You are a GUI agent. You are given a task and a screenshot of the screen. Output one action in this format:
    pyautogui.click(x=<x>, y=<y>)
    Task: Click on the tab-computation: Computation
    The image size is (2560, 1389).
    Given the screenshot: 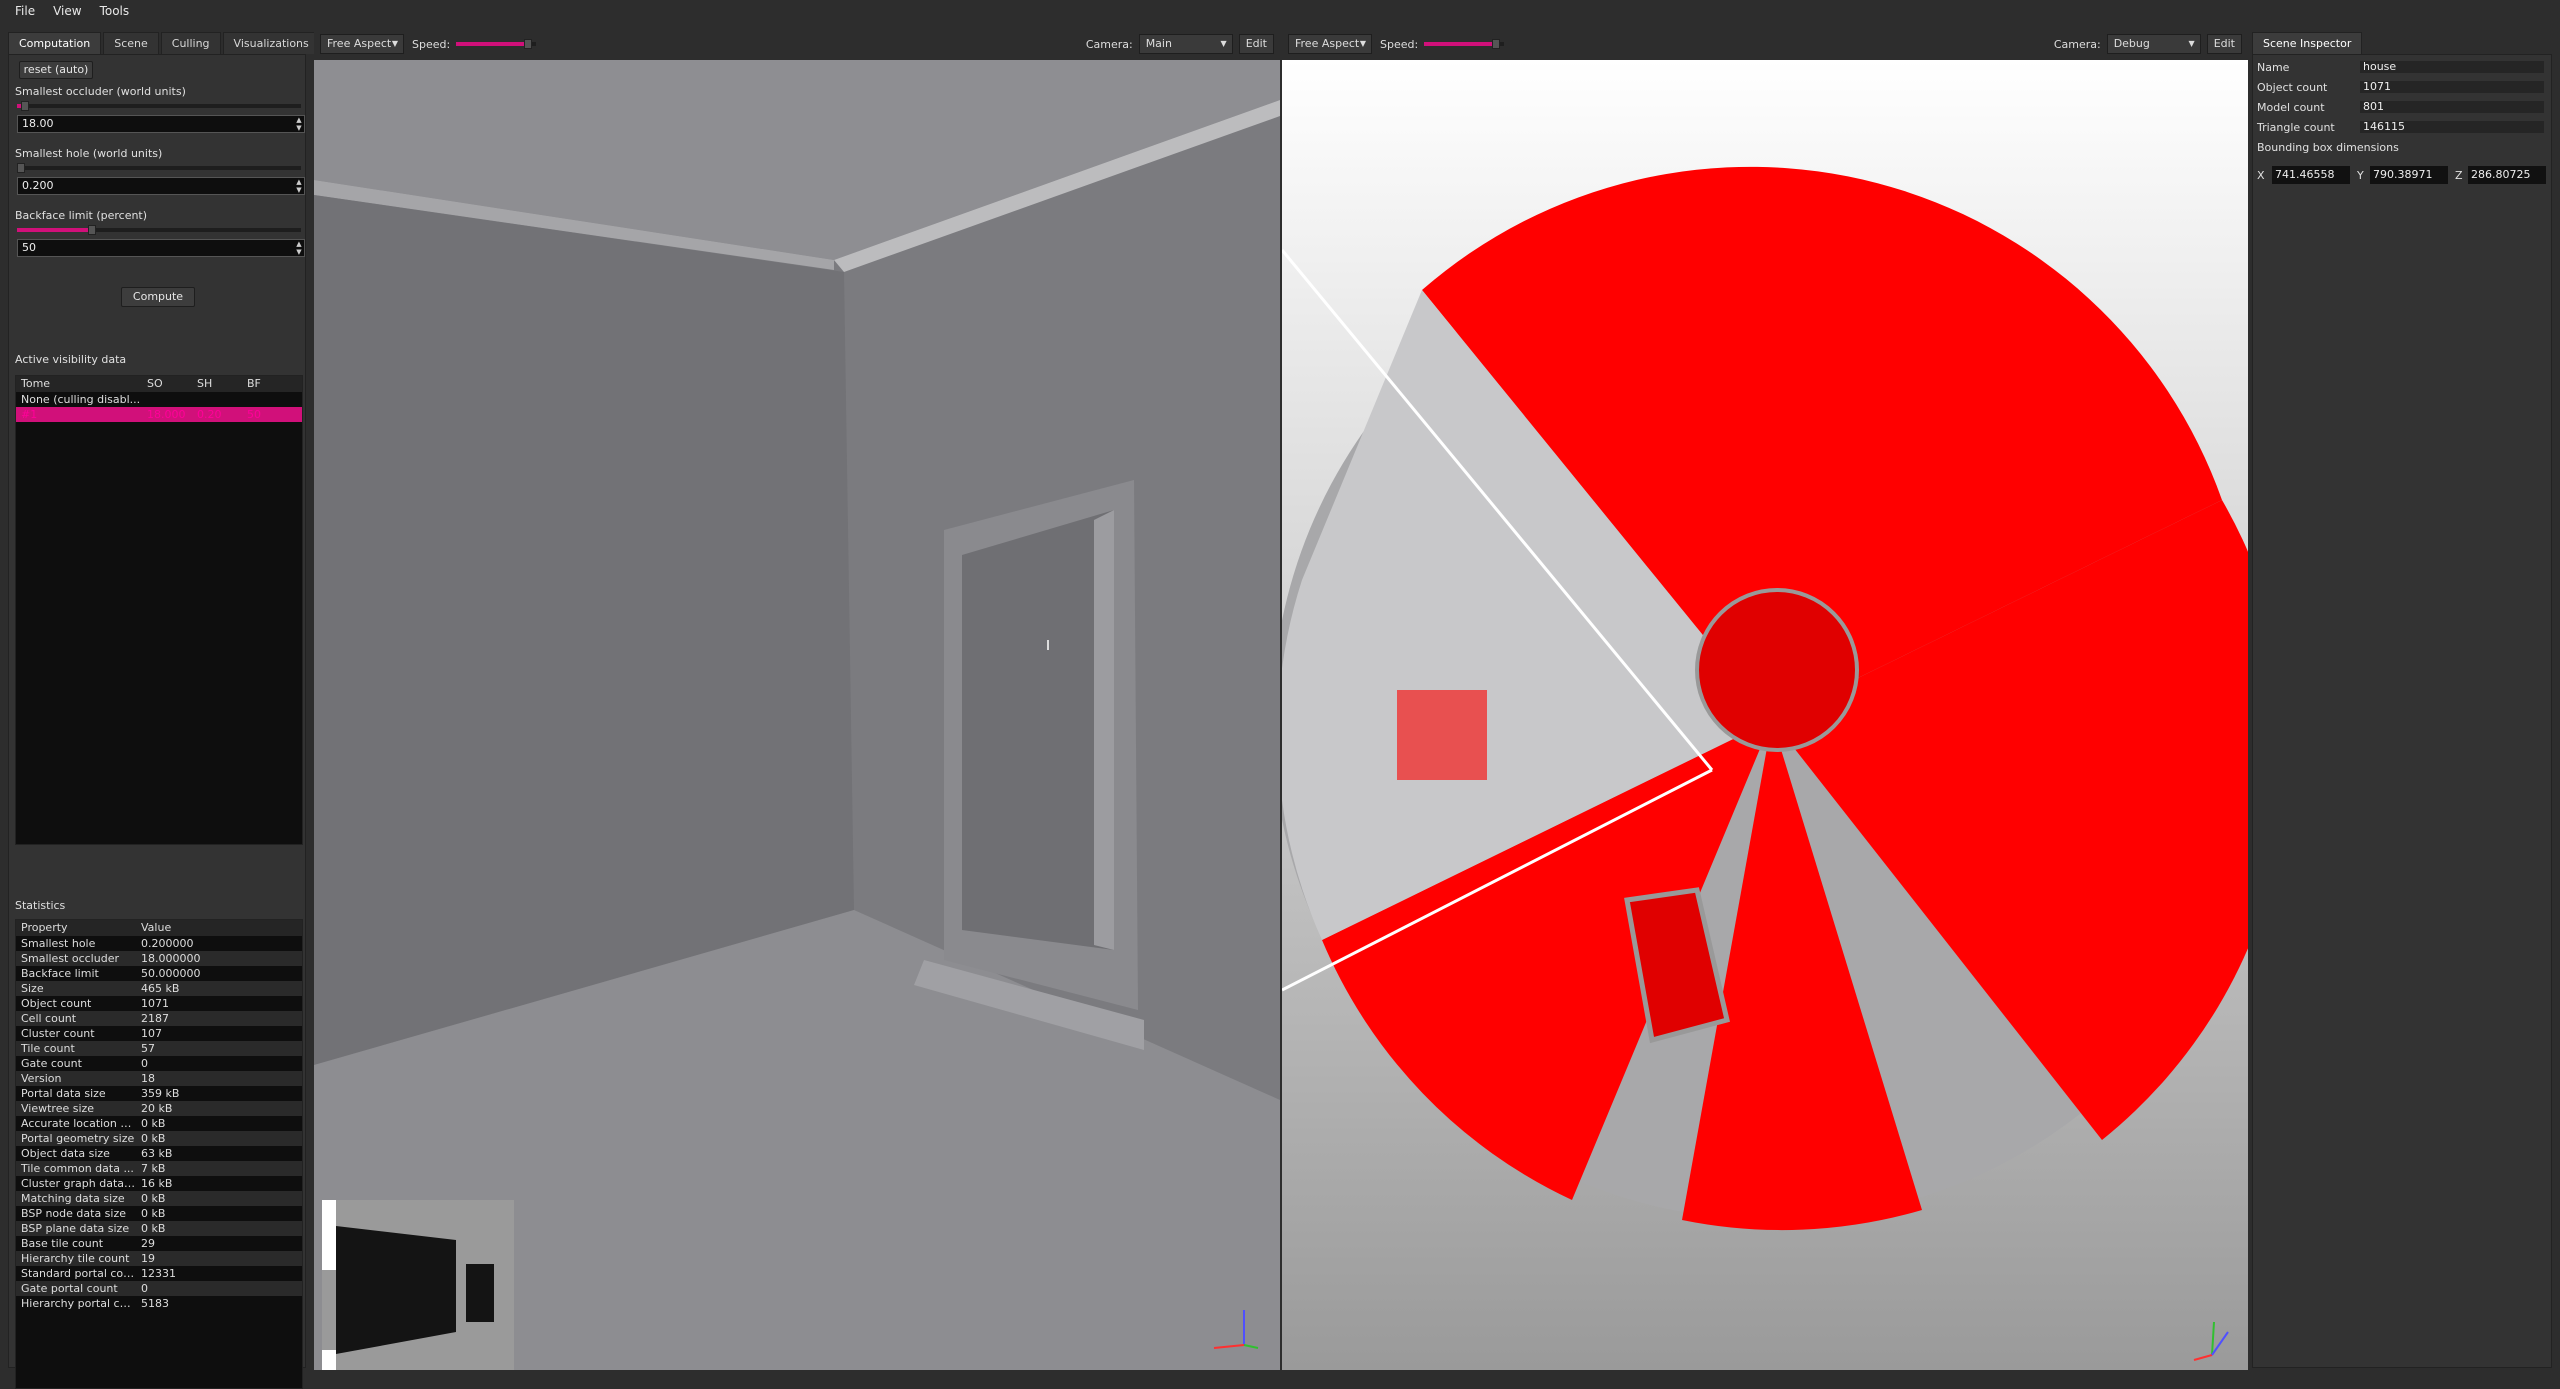 What is the action you would take?
    pyautogui.click(x=55, y=43)
    